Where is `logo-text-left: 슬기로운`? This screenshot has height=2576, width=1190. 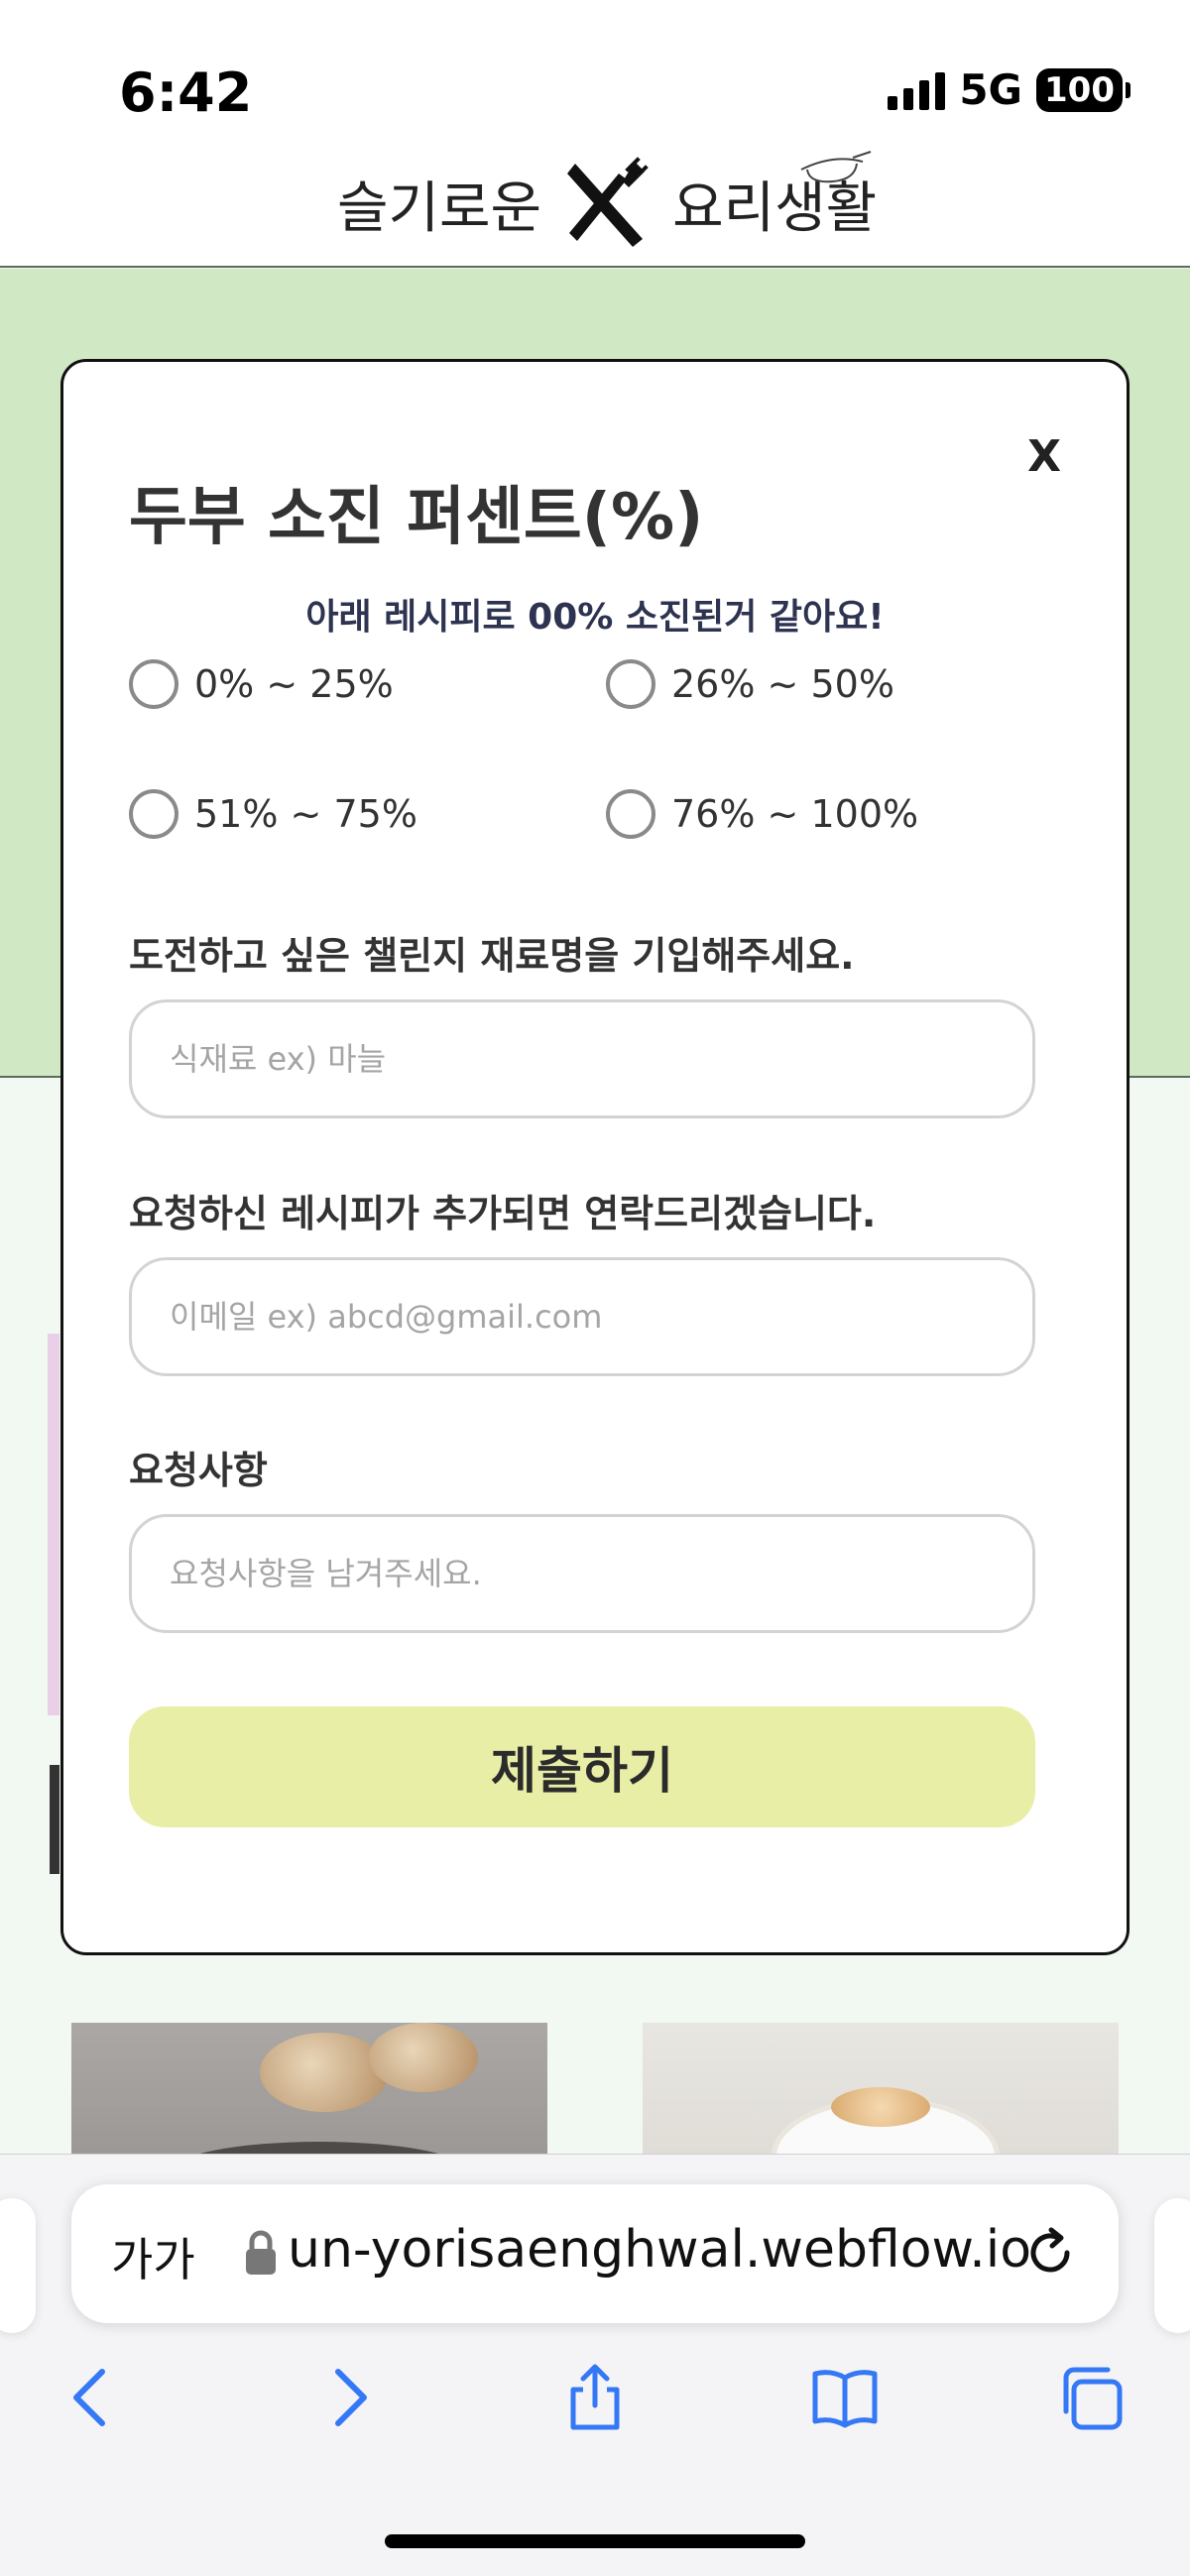 logo-text-left: 슬기로운 is located at coordinates (439, 208).